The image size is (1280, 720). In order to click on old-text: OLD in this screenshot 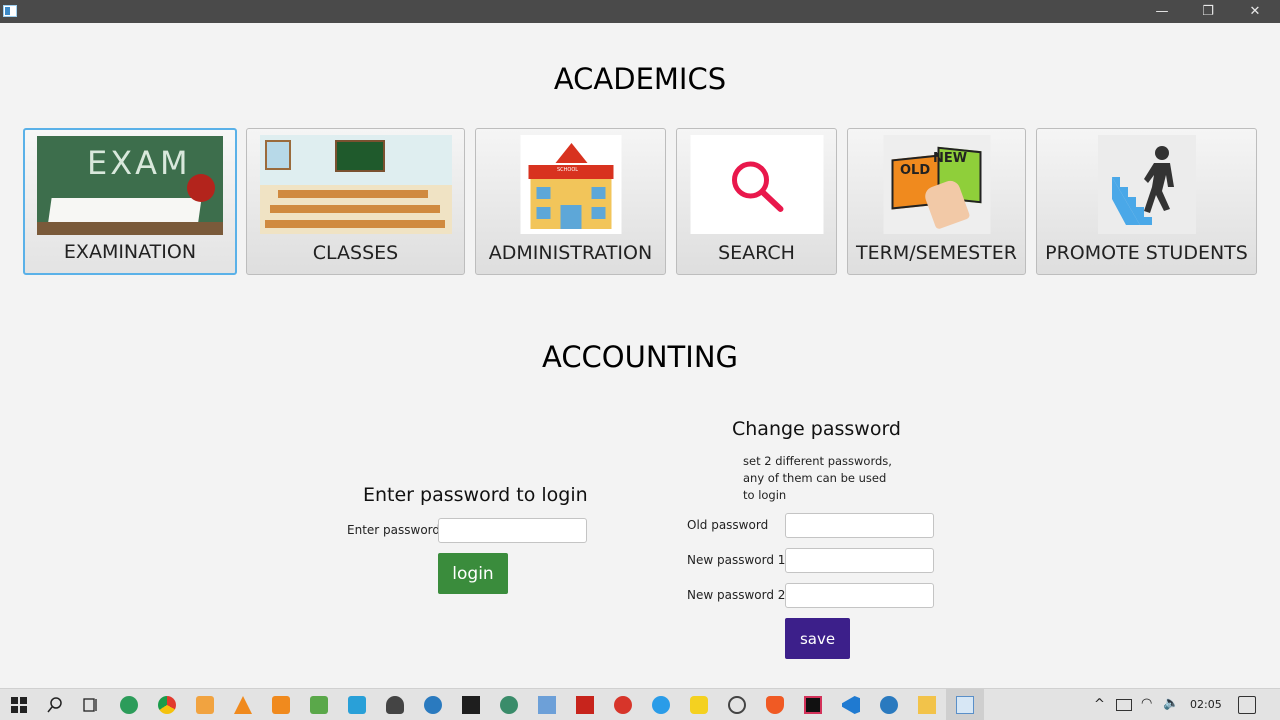, I will do `click(915, 170)`.